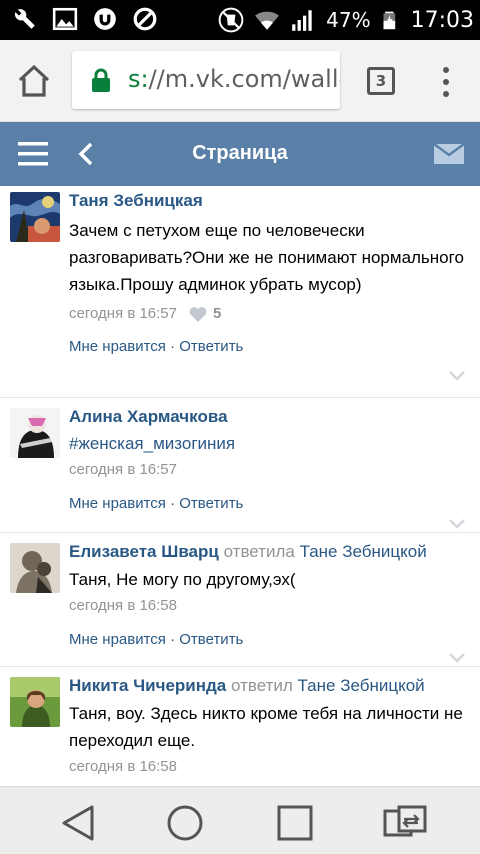  I want to click on address-bar: s://m.vk.com/wall-, so click(206, 80).